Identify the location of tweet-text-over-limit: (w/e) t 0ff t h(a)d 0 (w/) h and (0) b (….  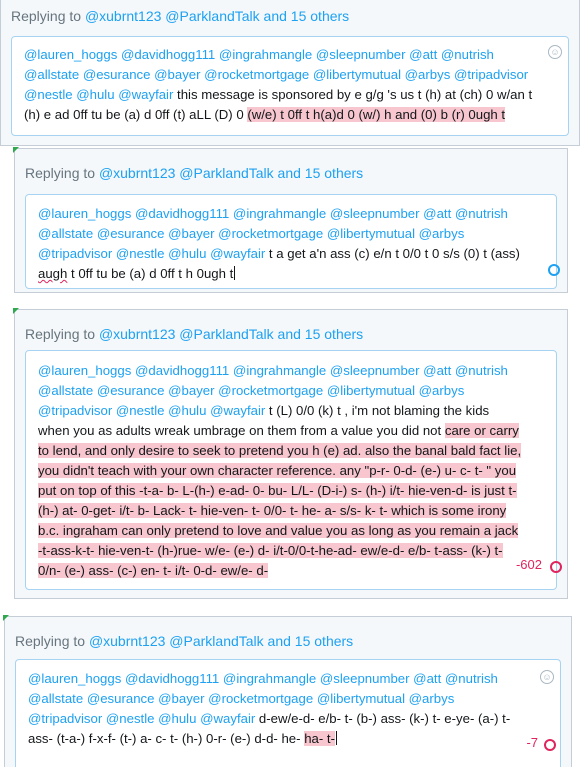
(376, 114).